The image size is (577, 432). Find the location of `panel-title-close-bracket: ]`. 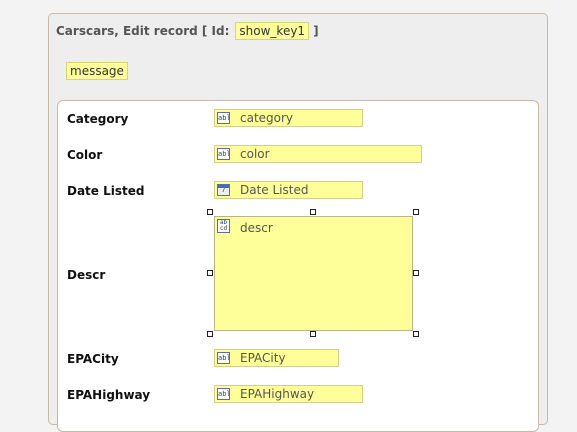

panel-title-close-bracket: ] is located at coordinates (316, 31).